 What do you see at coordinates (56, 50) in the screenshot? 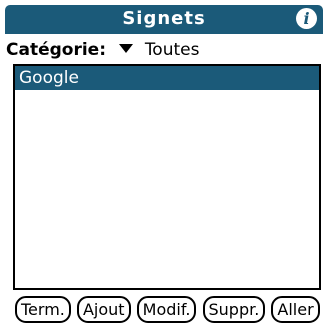
I see `category-label: Catégorie:` at bounding box center [56, 50].